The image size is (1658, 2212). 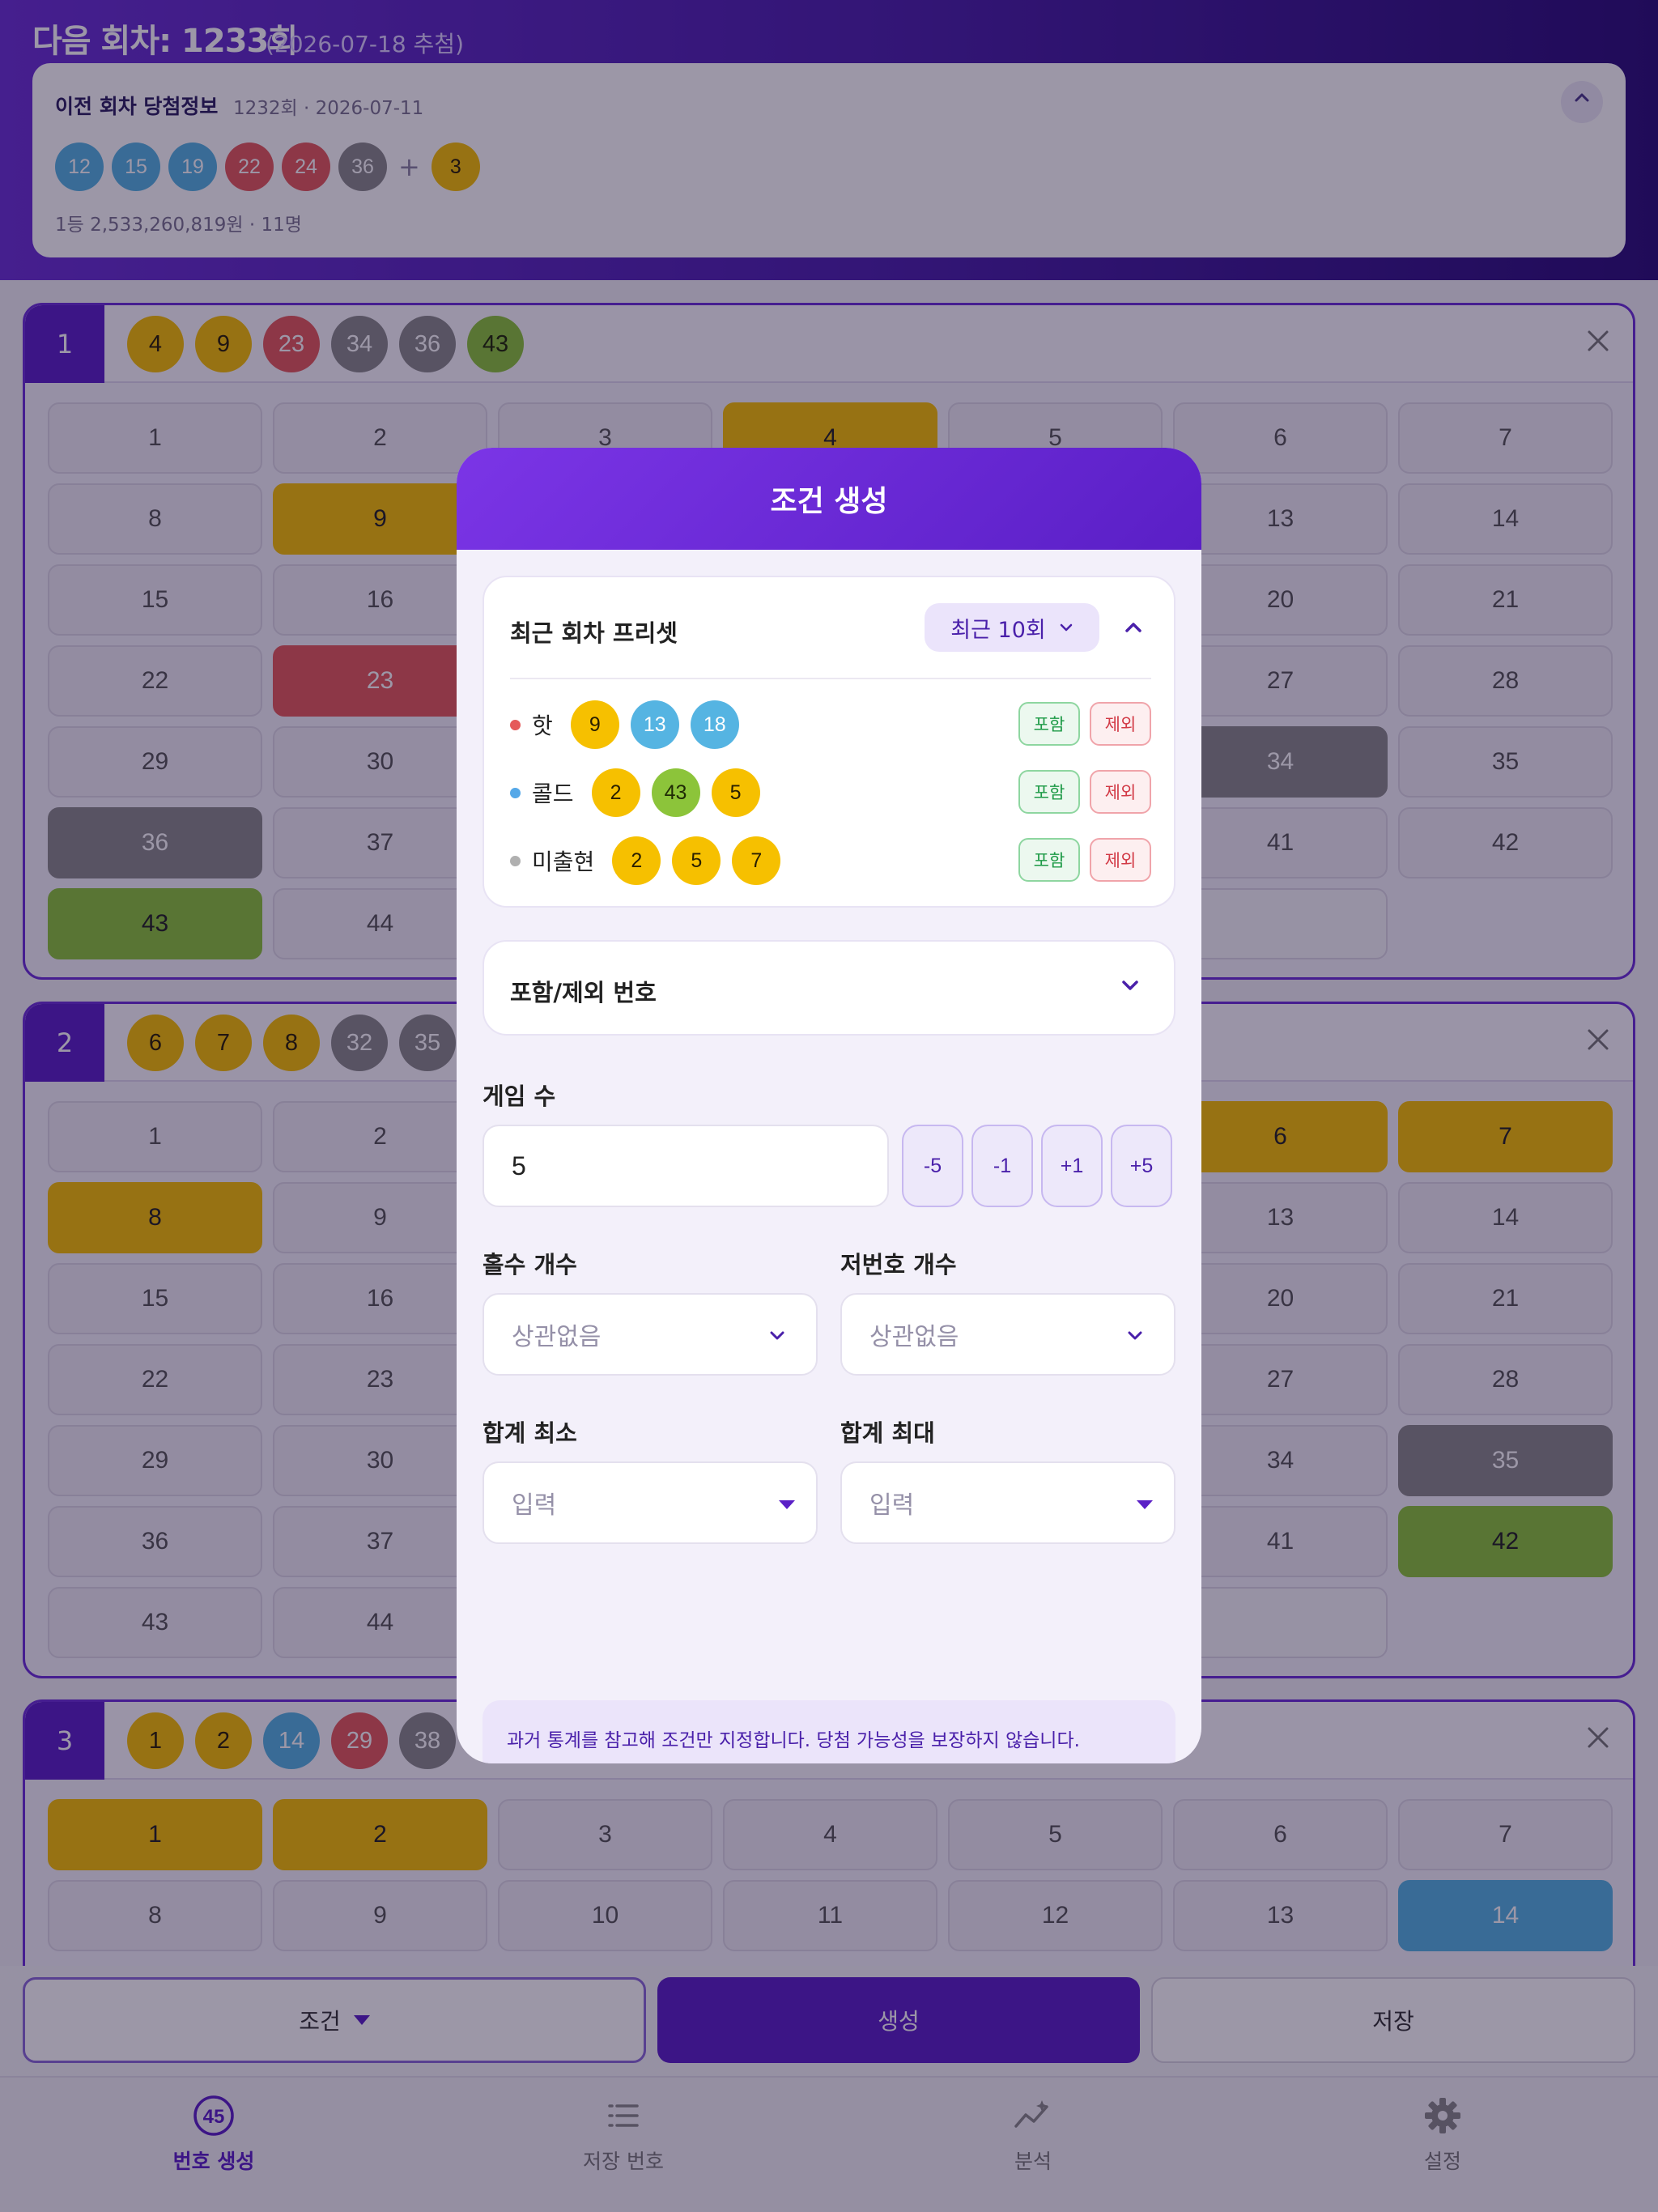 I want to click on step-minus-5-button: -5, so click(x=932, y=1166).